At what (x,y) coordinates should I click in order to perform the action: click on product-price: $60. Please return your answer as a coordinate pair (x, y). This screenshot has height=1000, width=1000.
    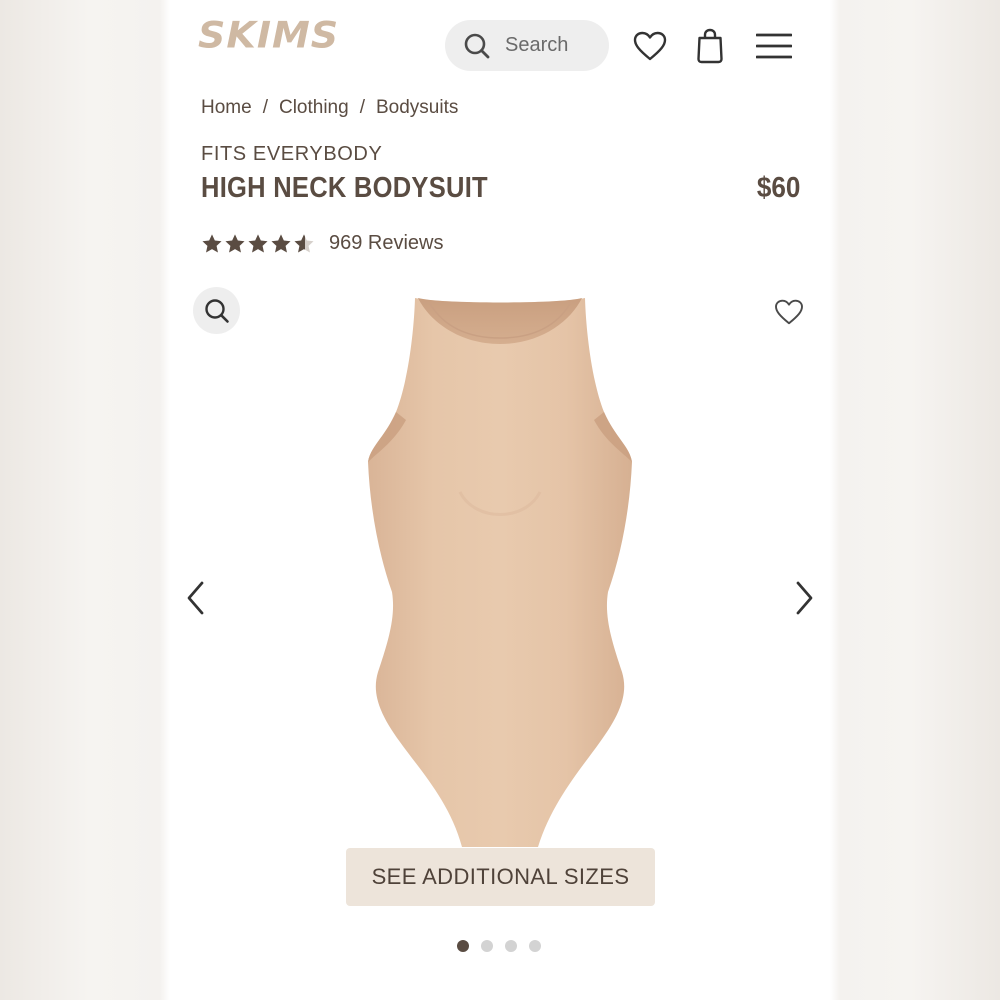
    Looking at the image, I should click on (778, 188).